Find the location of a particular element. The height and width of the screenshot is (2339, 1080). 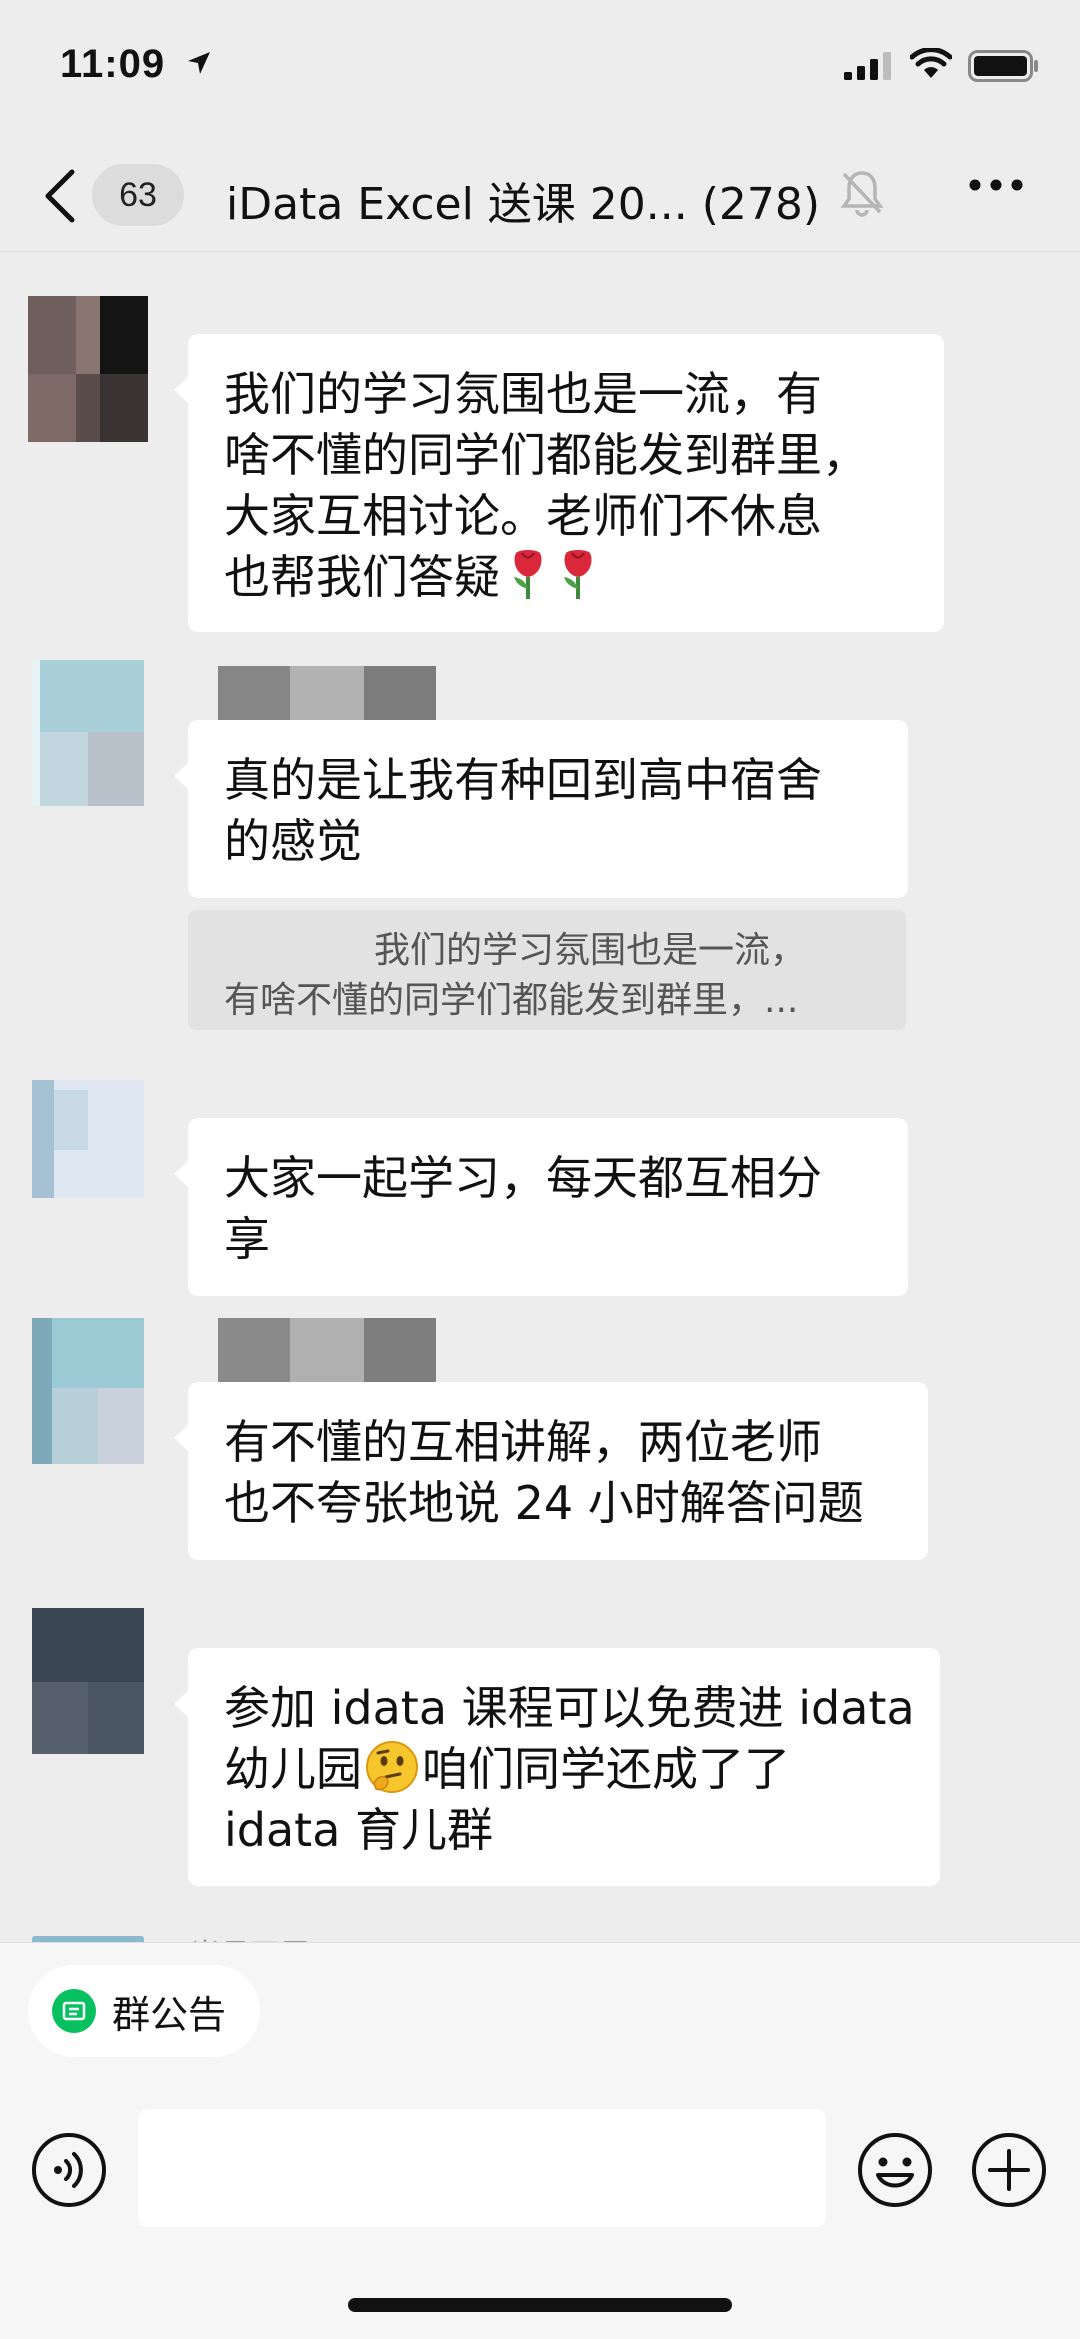

message-text-line: idata 育儿群 is located at coordinates (359, 1830).